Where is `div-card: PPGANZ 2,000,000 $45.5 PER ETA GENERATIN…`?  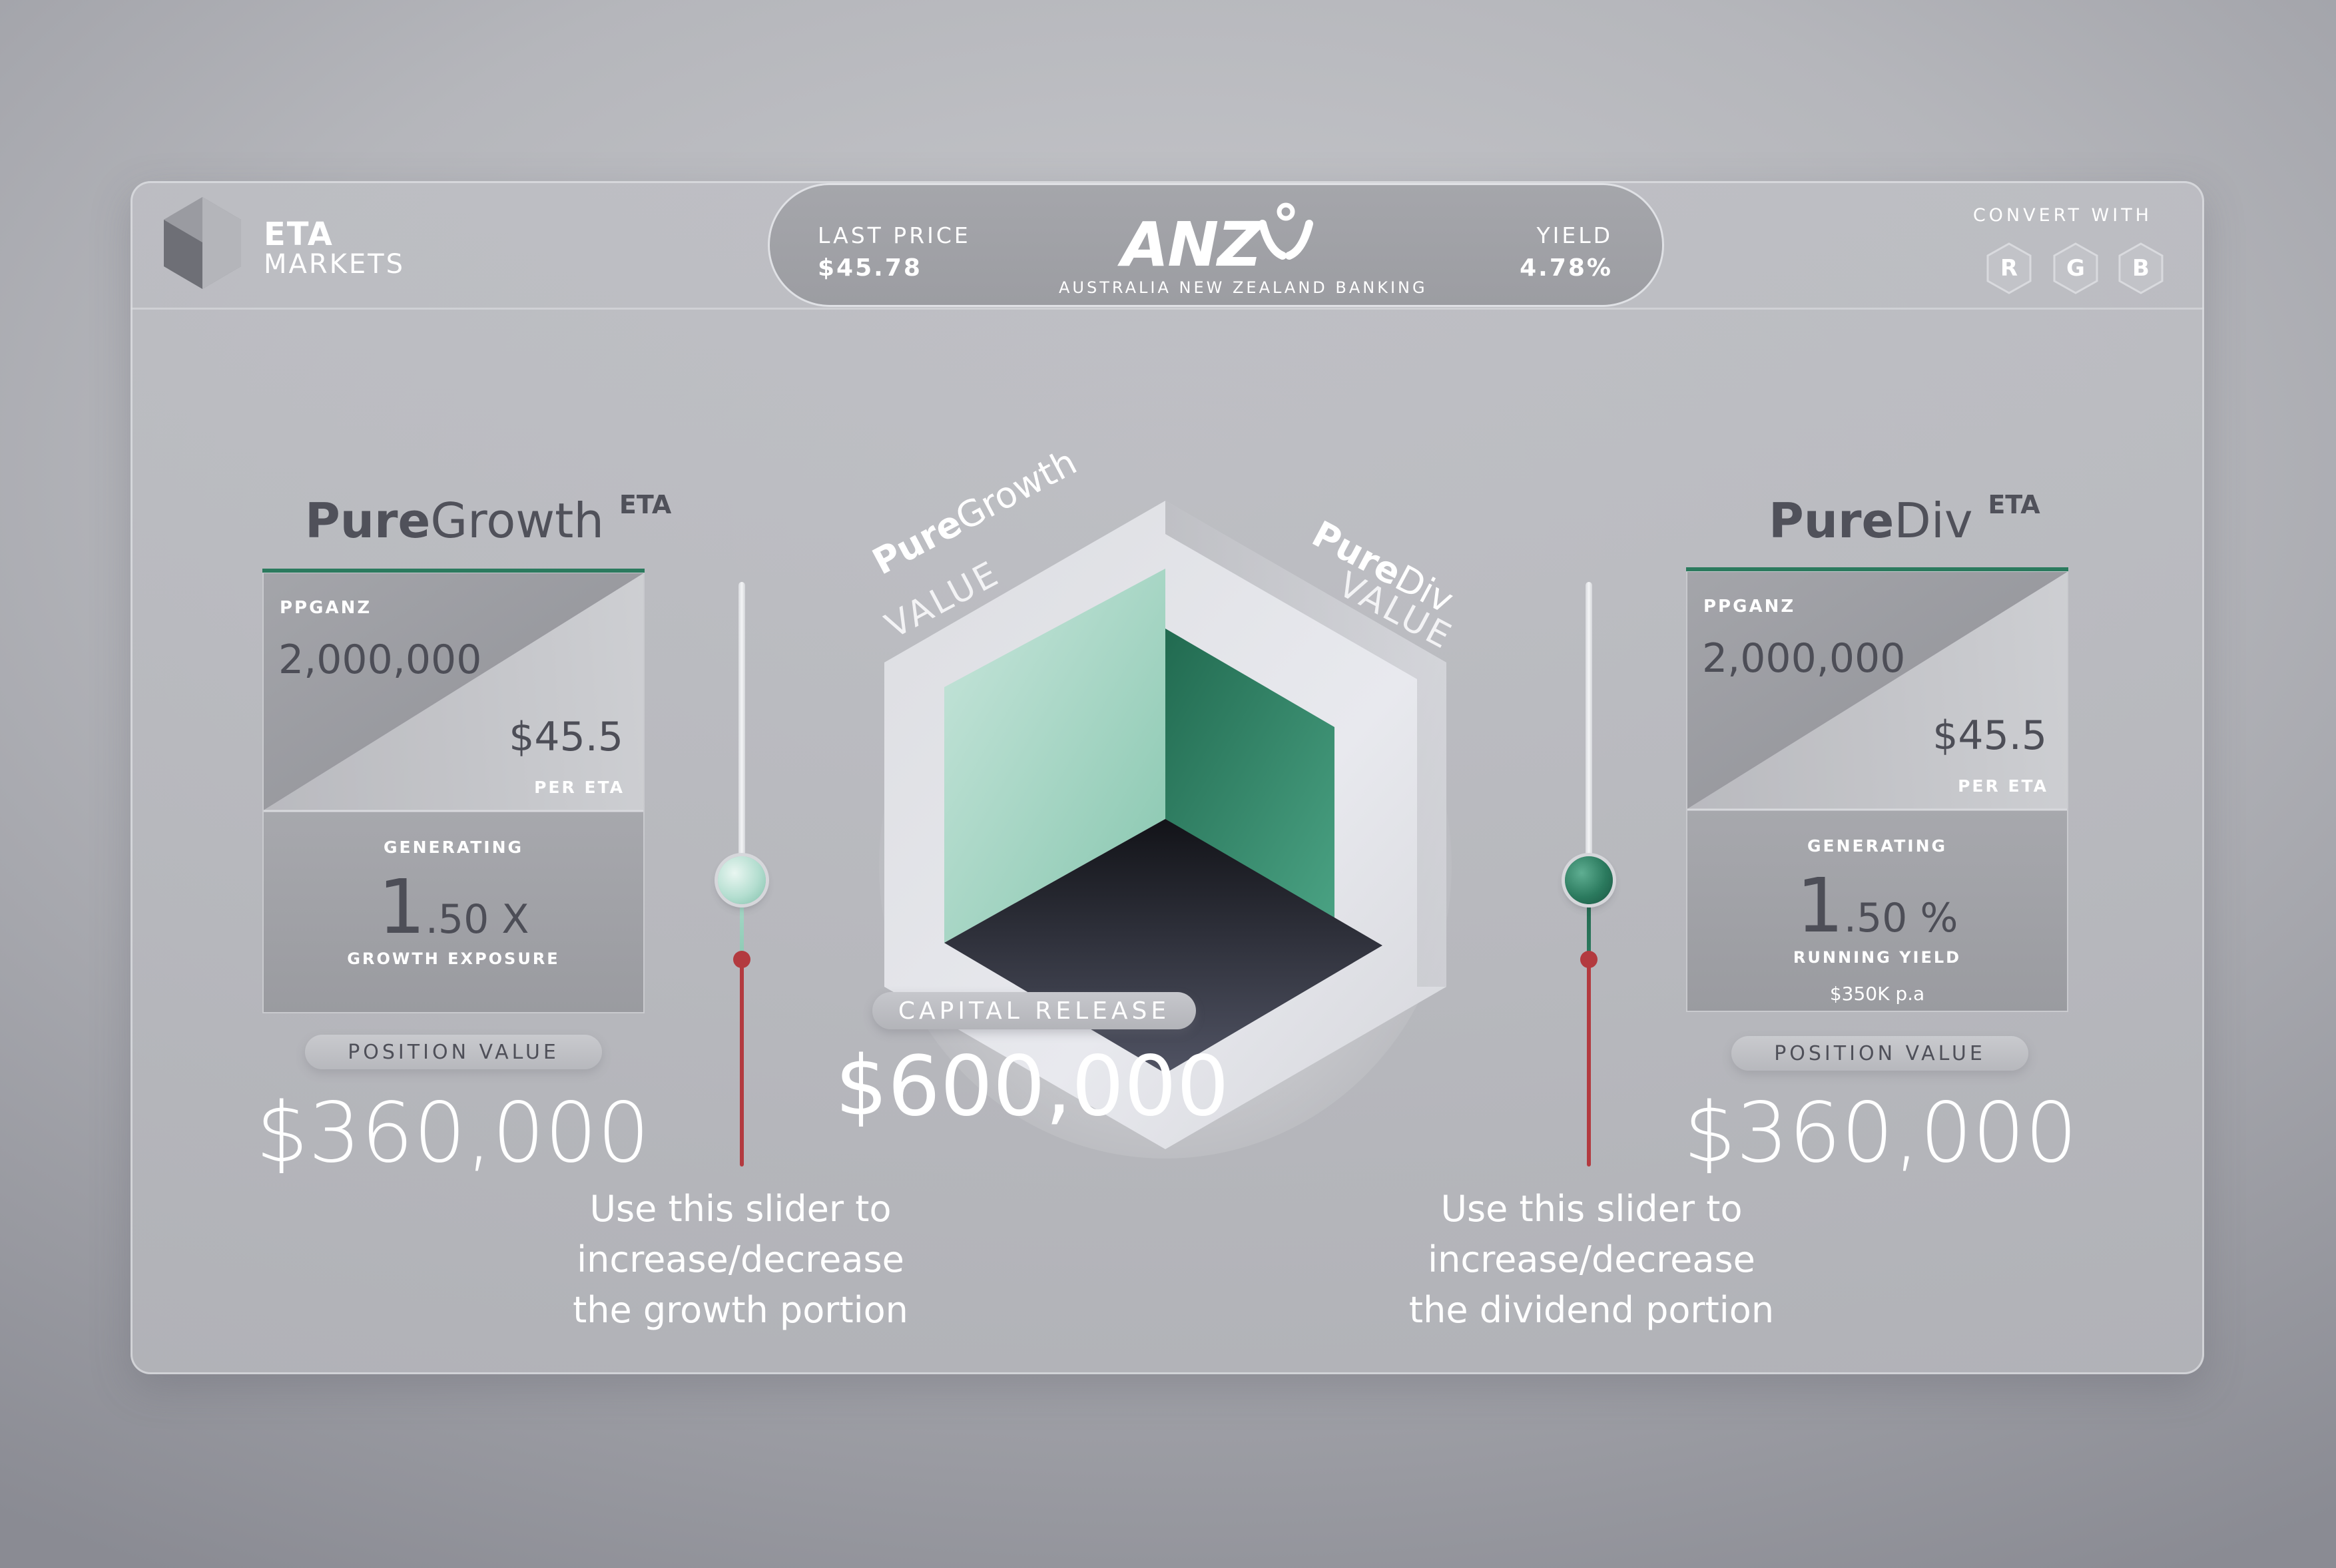 div-card: PPGANZ 2,000,000 $45.5 PER ETA GENERATIN… is located at coordinates (1877, 789).